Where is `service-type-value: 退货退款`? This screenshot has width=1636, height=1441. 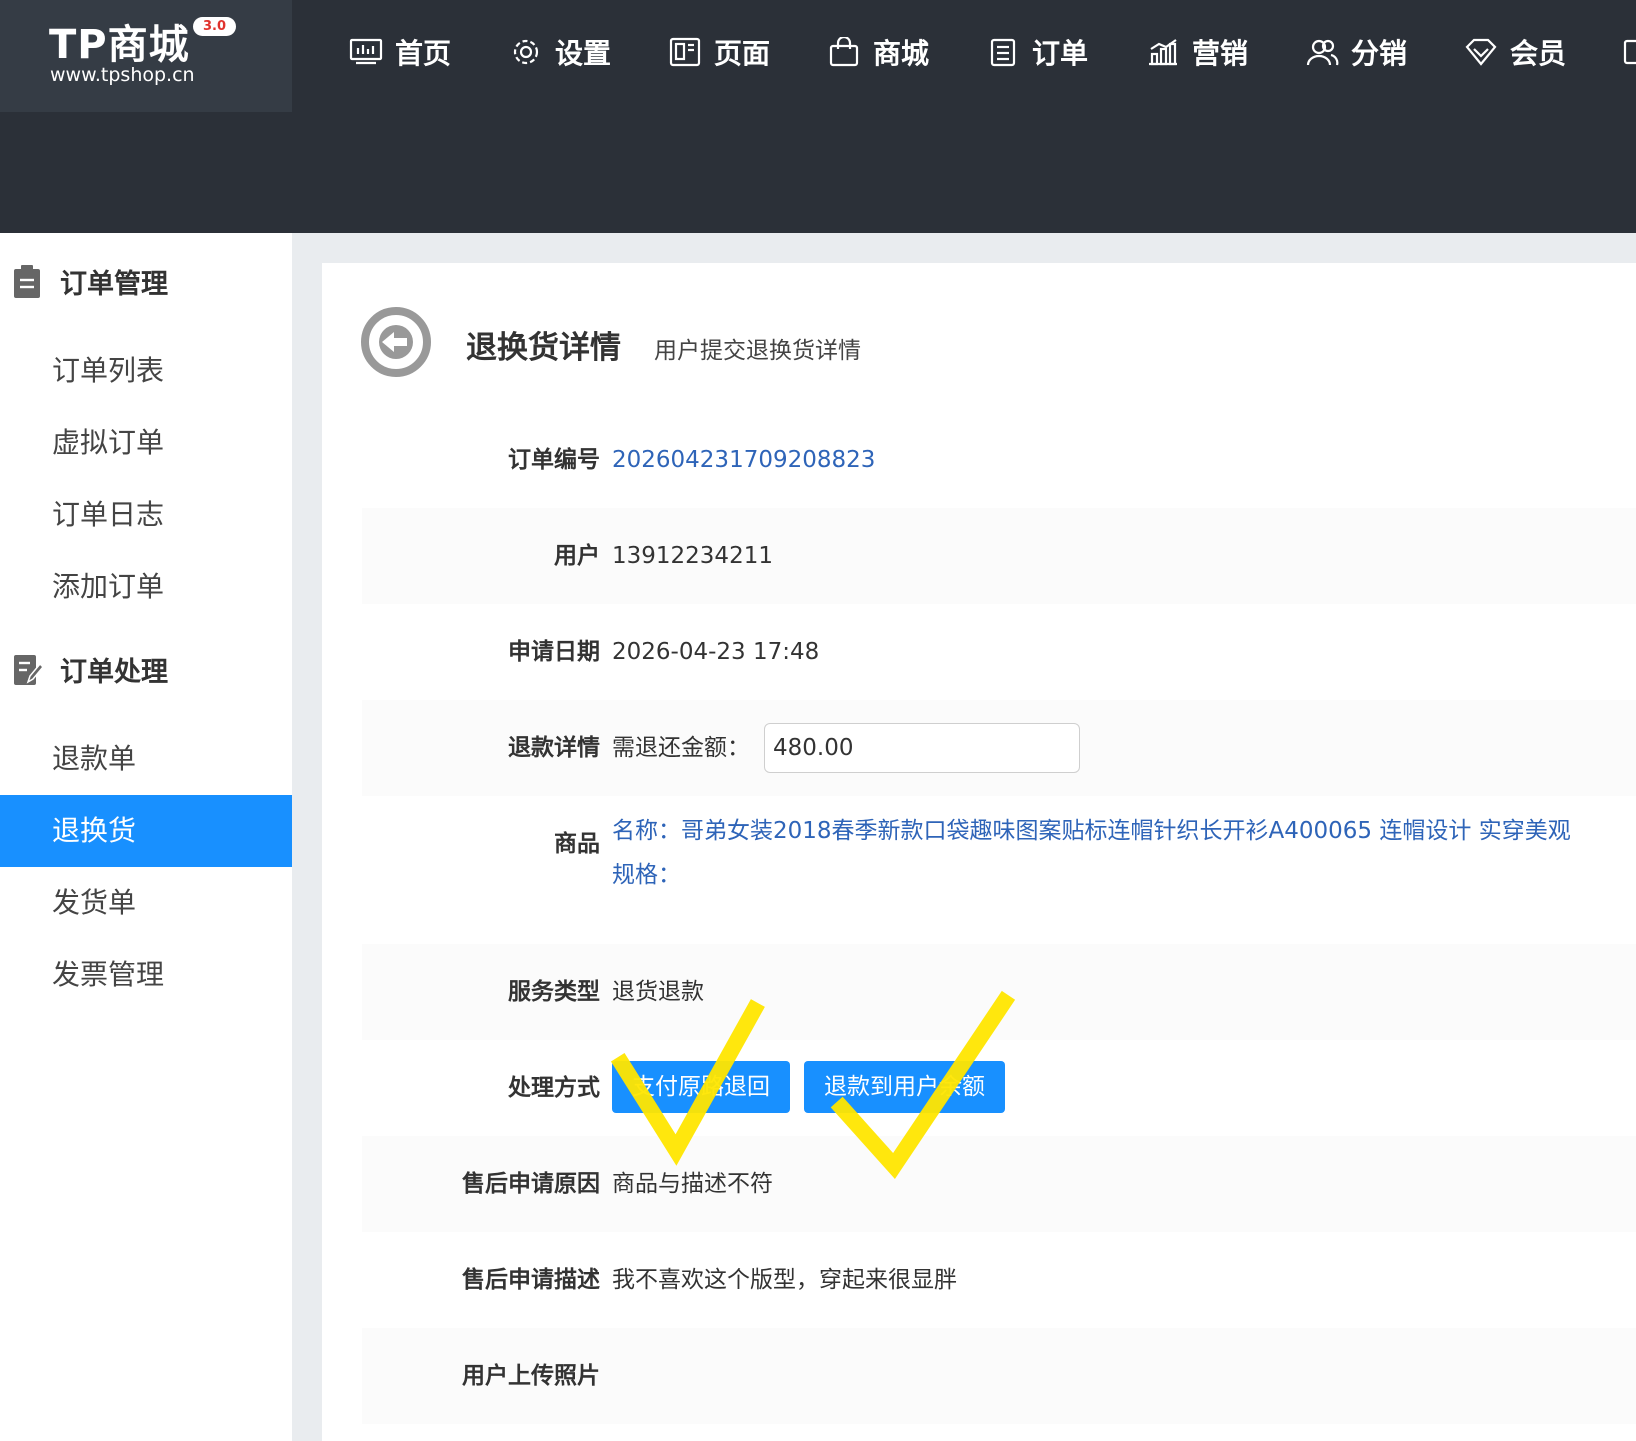 service-type-value: 退货退款 is located at coordinates (658, 992).